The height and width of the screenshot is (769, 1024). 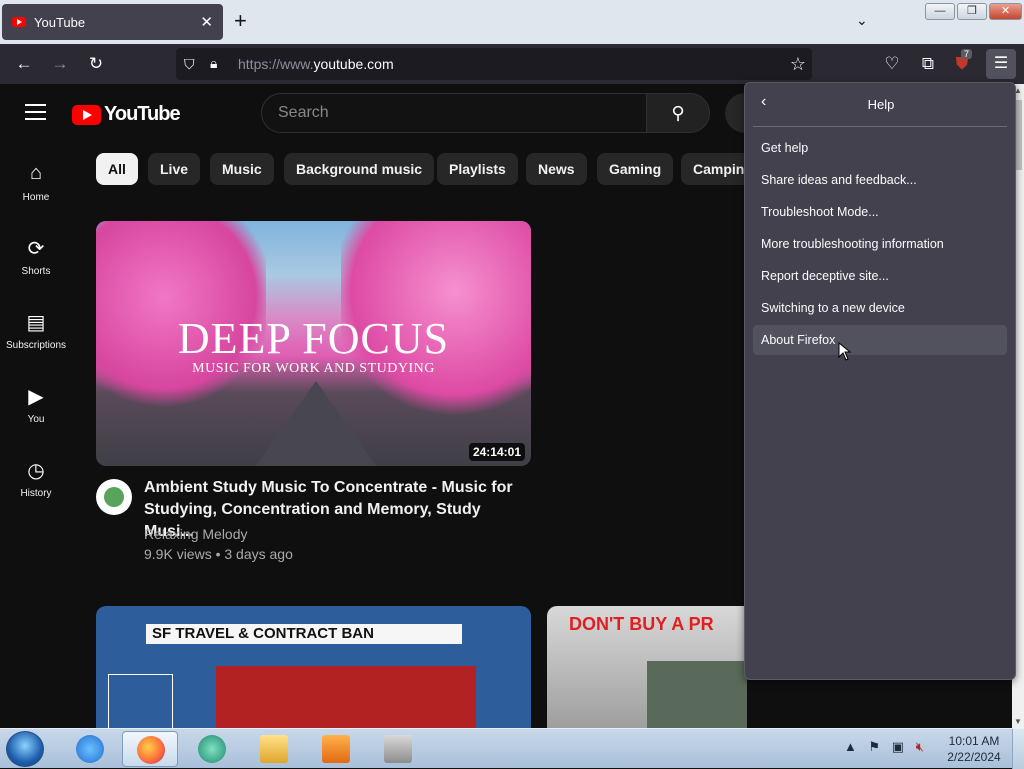 I want to click on pocket-icon: ♡, so click(x=892, y=64).